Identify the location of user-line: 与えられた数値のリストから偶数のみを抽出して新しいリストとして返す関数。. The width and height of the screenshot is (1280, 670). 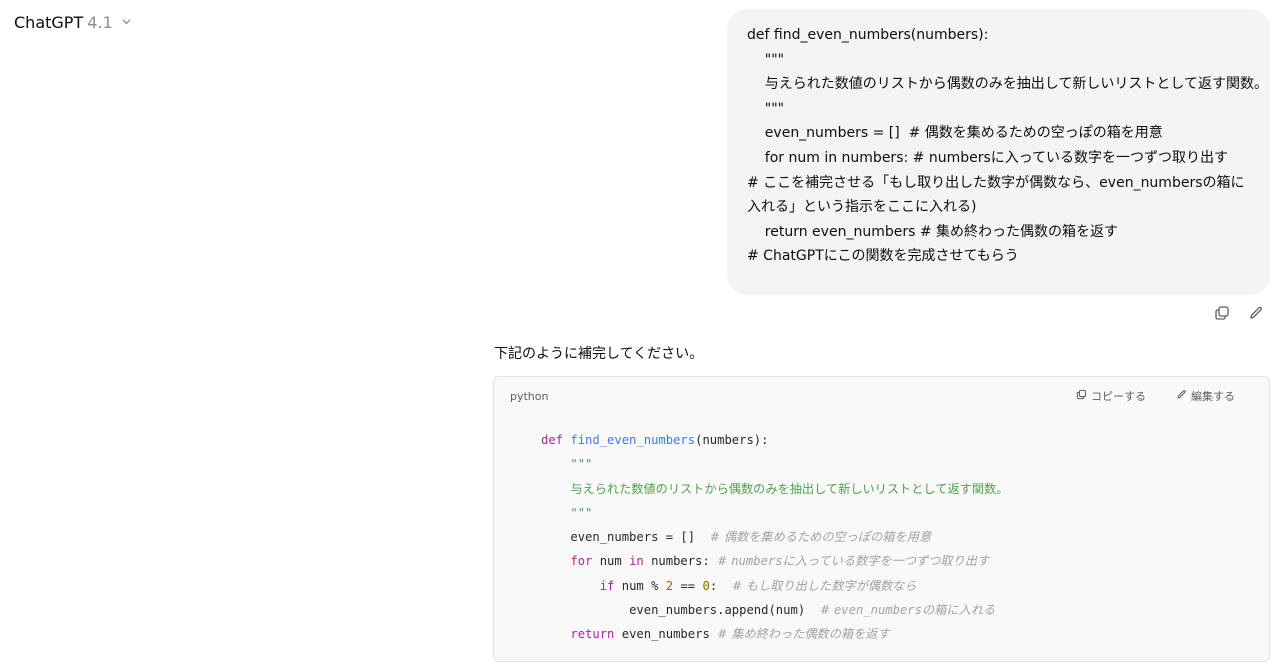
(1007, 84).